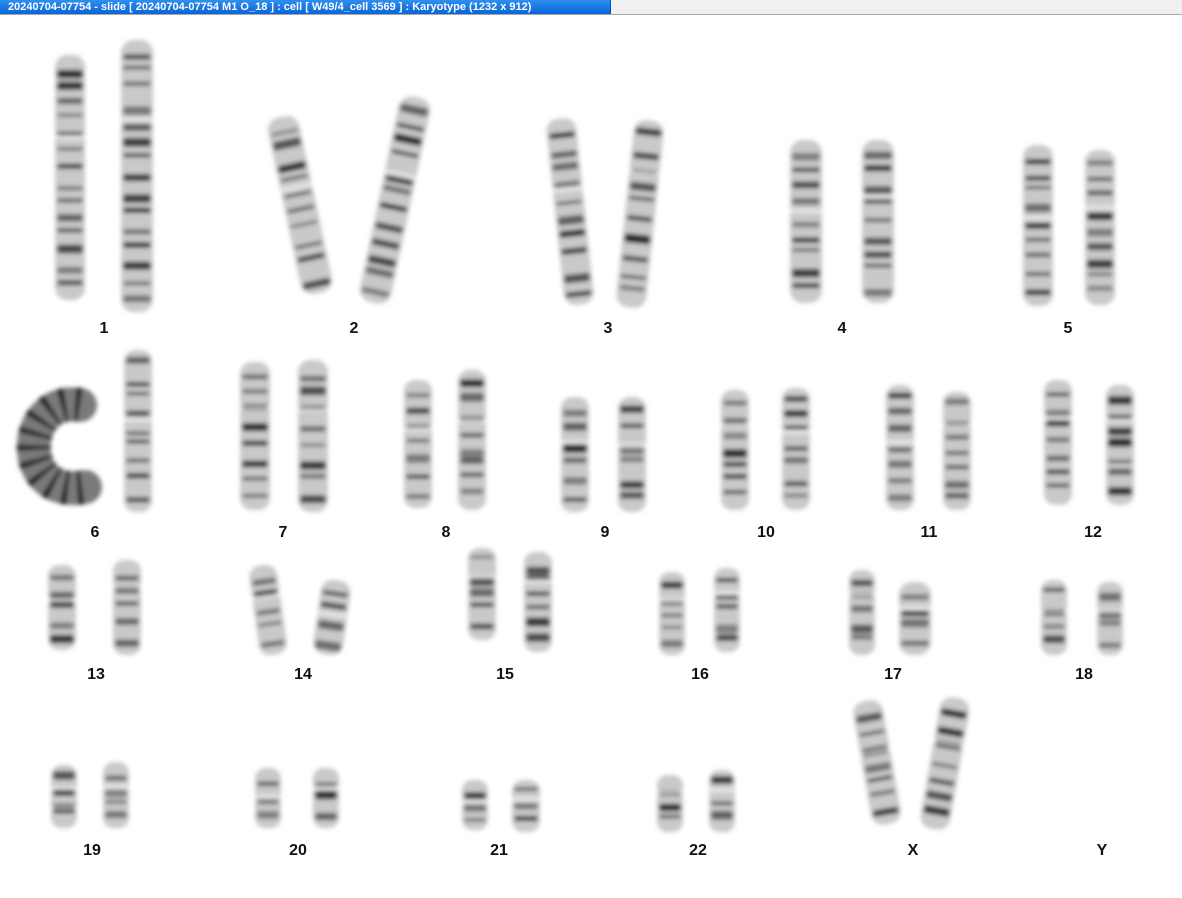 The width and height of the screenshot is (1182, 898). What do you see at coordinates (268, 610) in the screenshot?
I see `chromosome-14-a` at bounding box center [268, 610].